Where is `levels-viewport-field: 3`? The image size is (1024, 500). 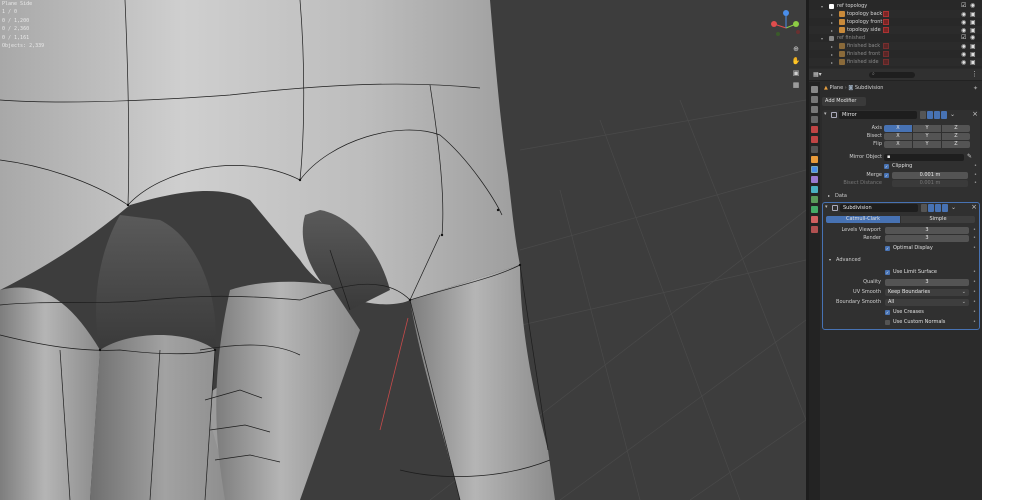 levels-viewport-field: 3 is located at coordinates (927, 230).